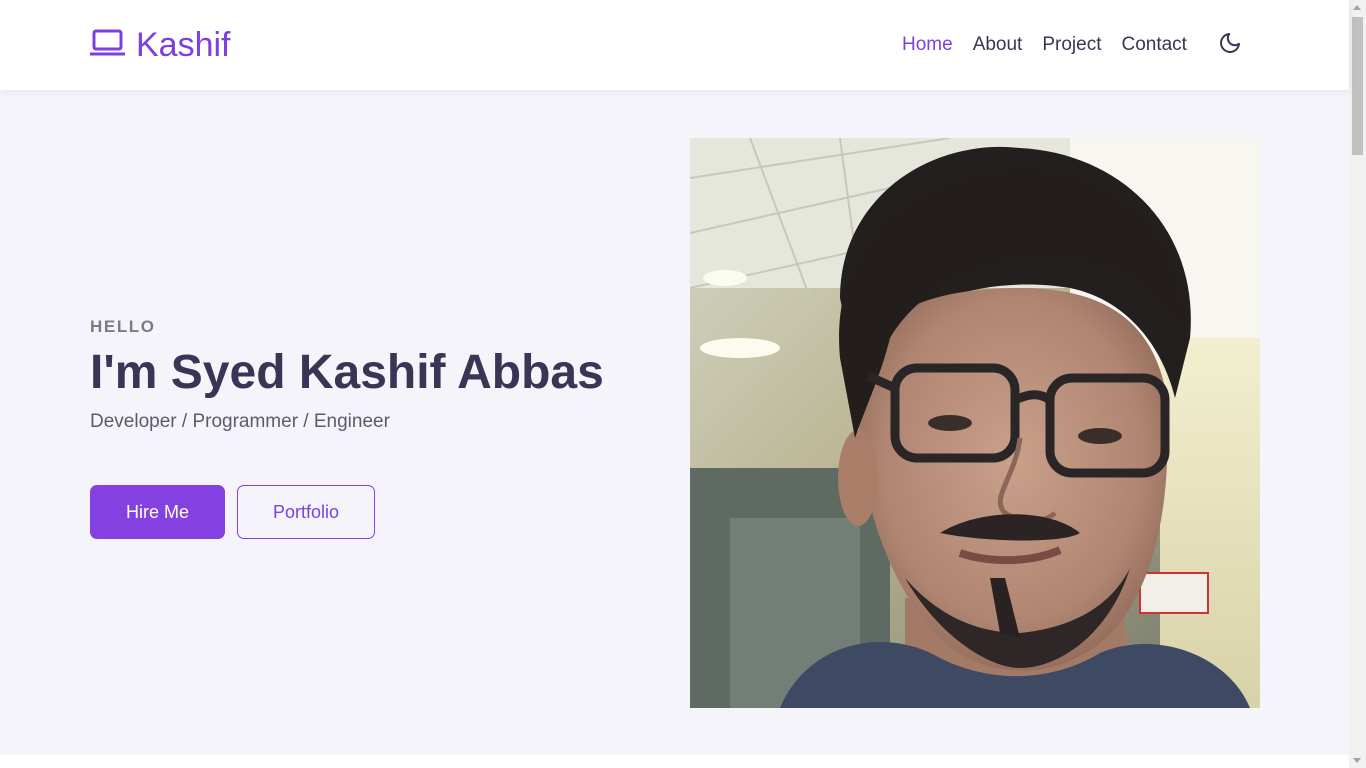  I want to click on hero-name: Syed Kashif Abbas, so click(387, 372).